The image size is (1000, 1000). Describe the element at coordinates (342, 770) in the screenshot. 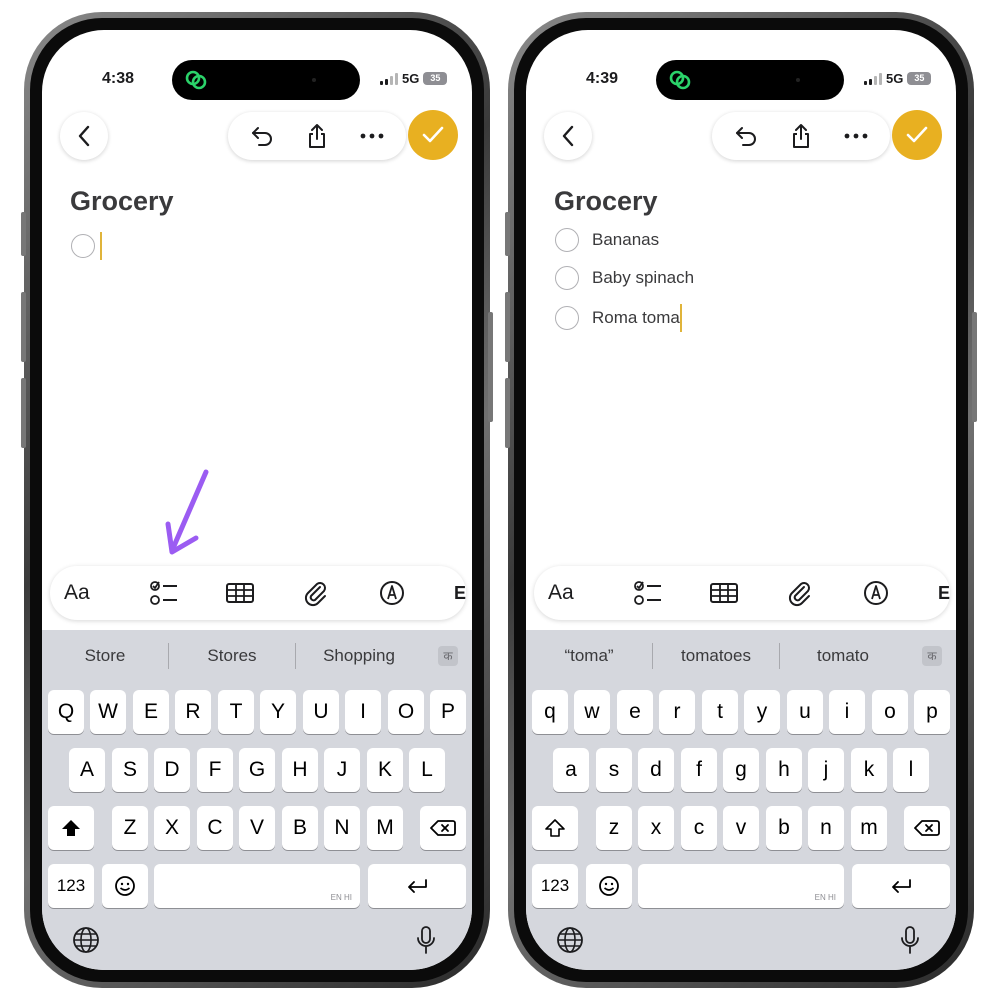

I see `key: J` at that location.